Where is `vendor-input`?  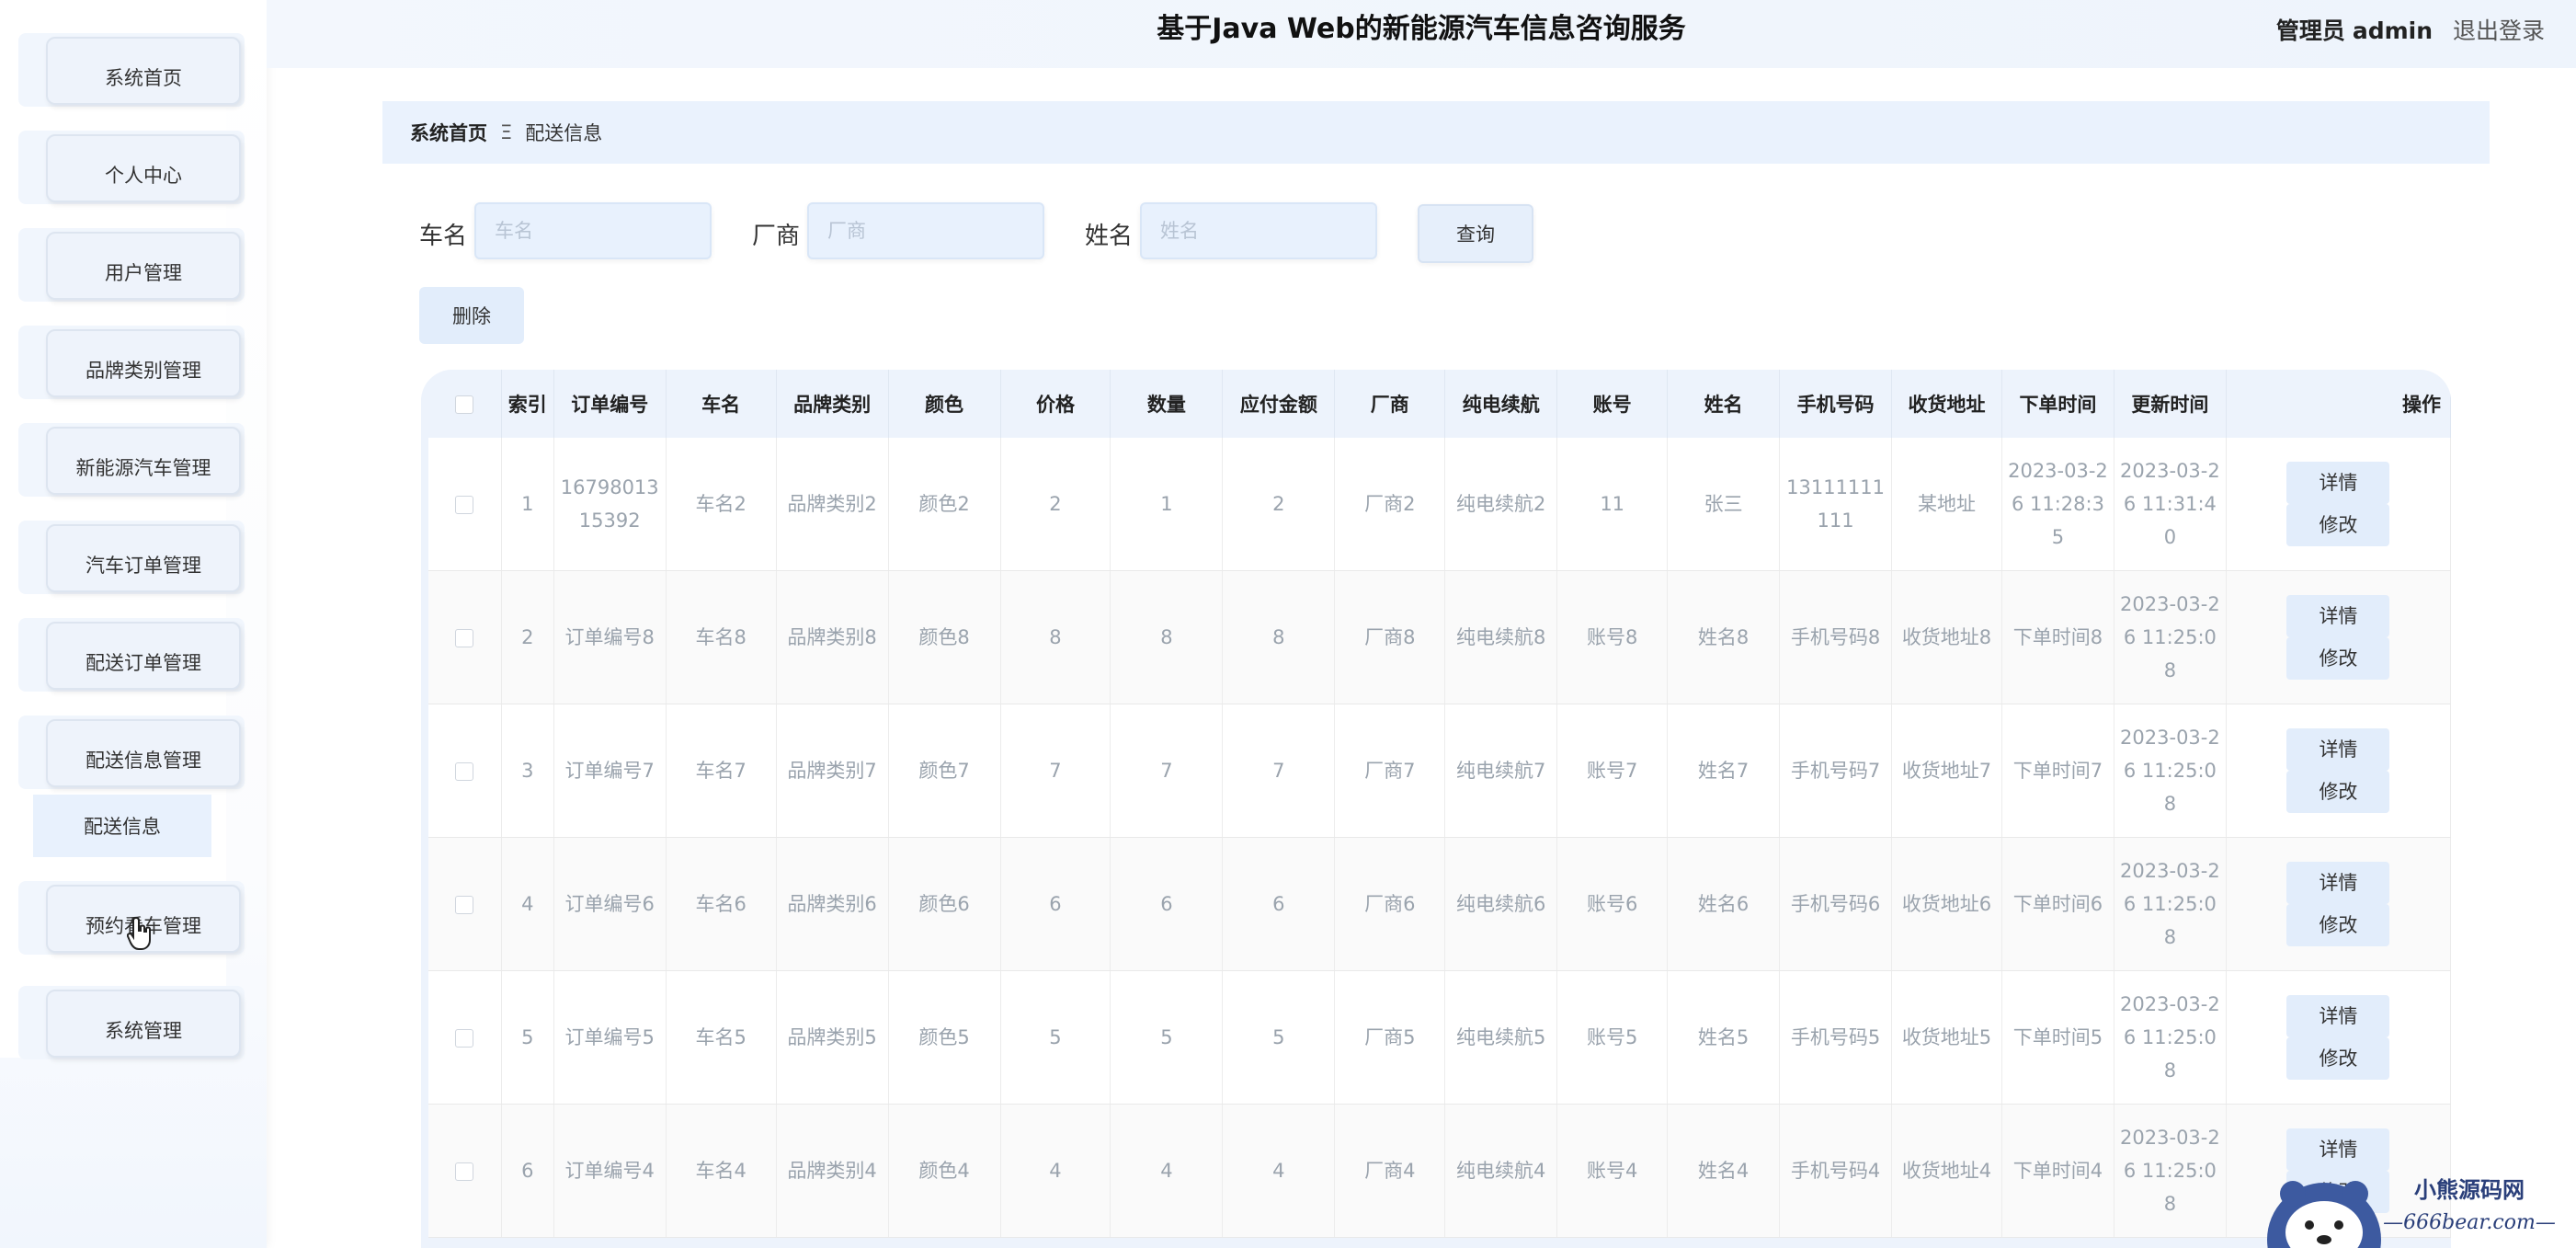
vendor-input is located at coordinates (925, 231).